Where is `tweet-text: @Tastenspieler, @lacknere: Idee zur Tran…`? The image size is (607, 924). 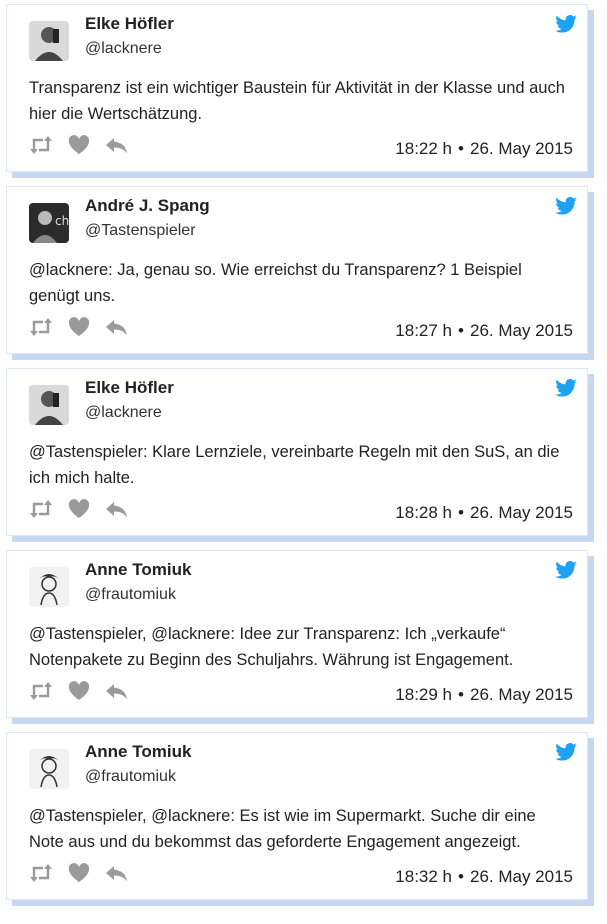 tweet-text: @Tastenspieler, @lacknere: Idee zur Tran… is located at coordinates (271, 647).